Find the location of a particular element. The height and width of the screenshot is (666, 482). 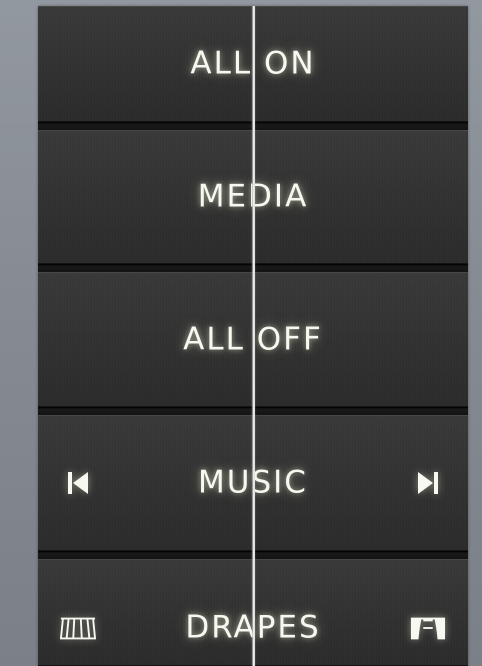

music-label: MUSIC is located at coordinates (253, 482).